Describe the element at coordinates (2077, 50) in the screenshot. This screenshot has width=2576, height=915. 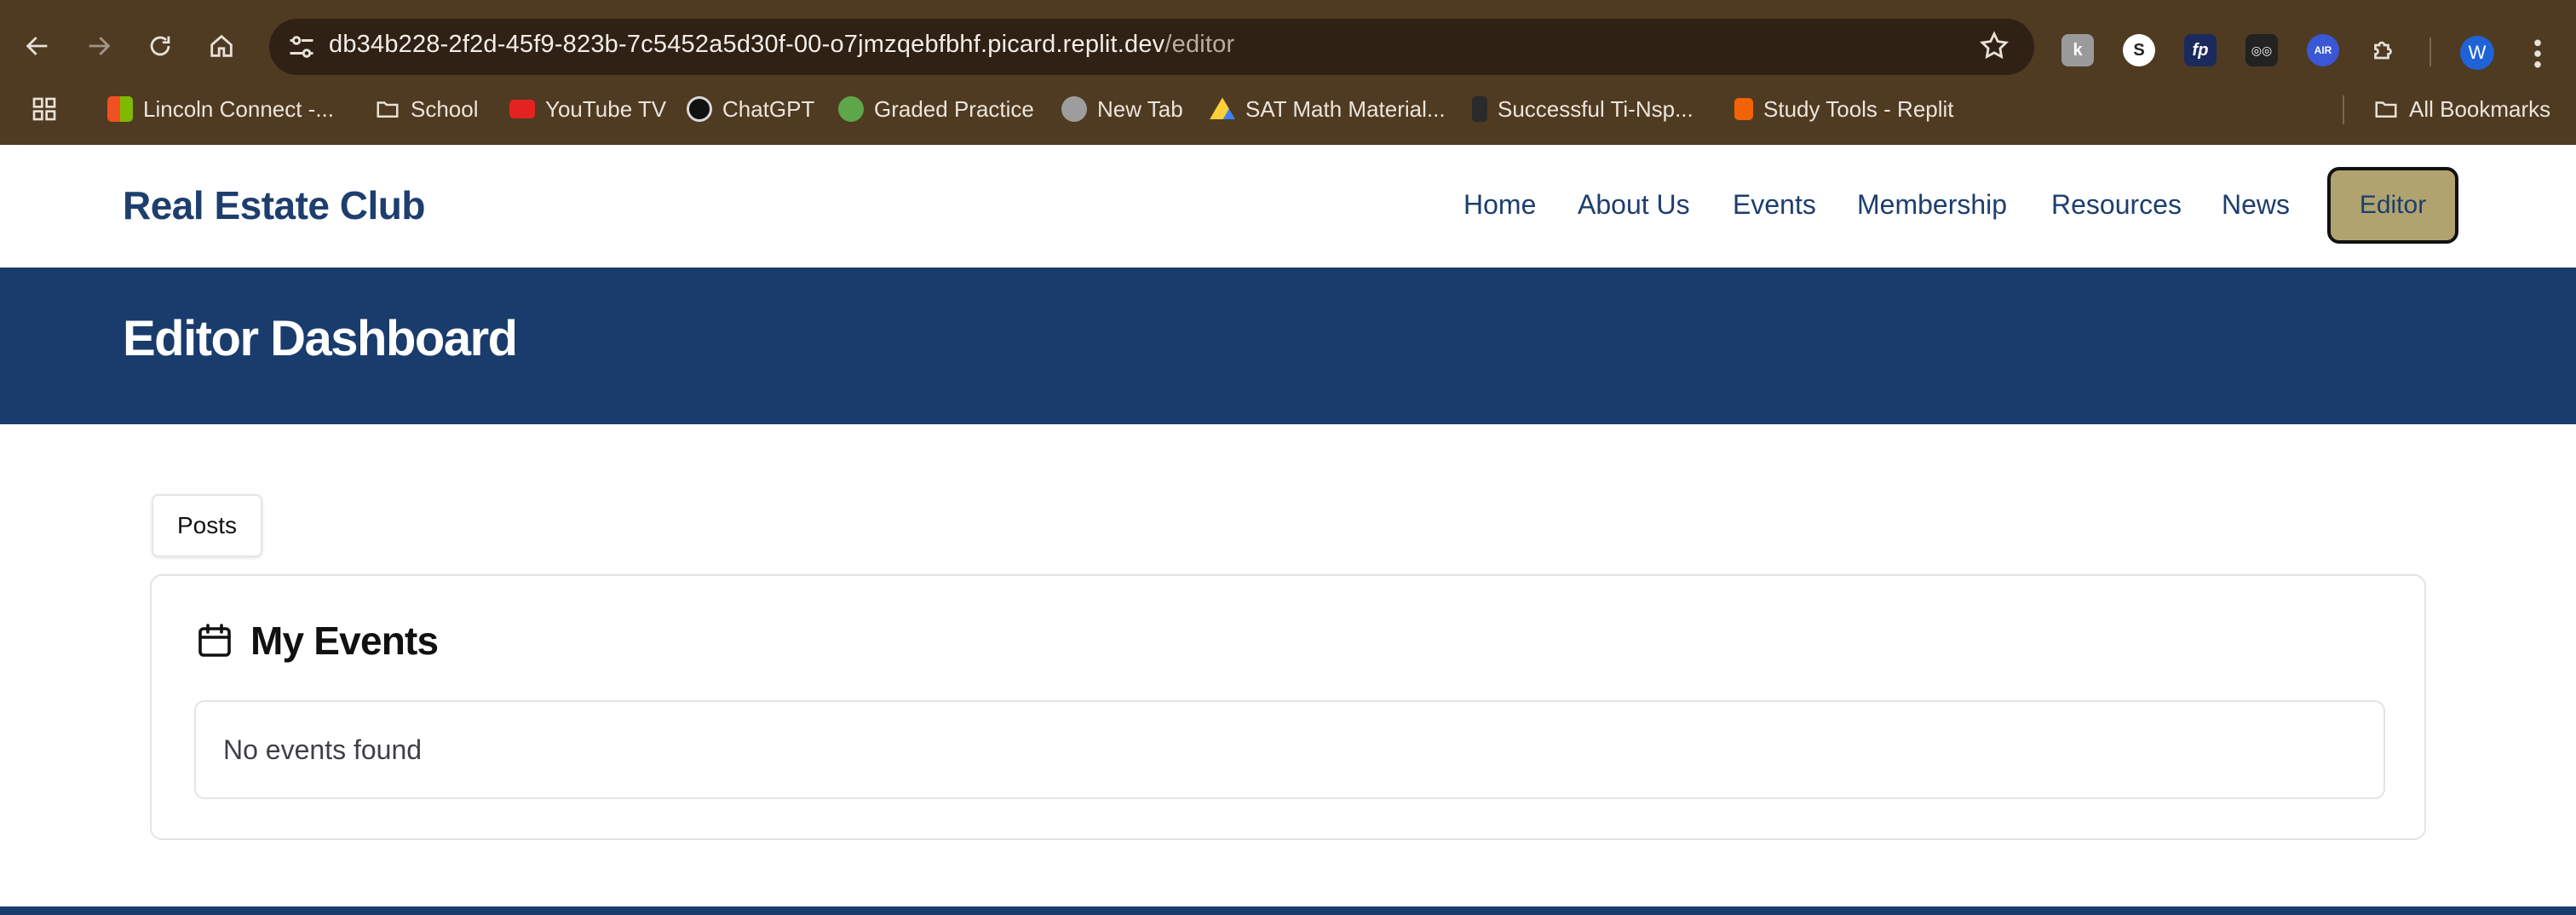
I see `k-extension-icon: k` at that location.